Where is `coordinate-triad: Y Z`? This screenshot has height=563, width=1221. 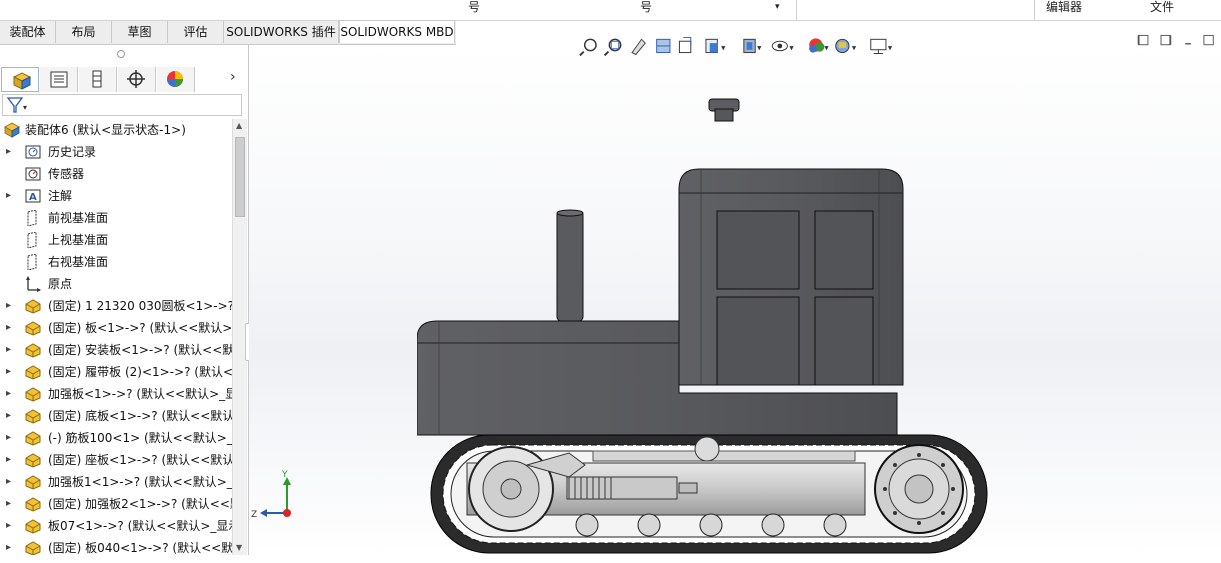 coordinate-triad: Y Z is located at coordinates (271, 494).